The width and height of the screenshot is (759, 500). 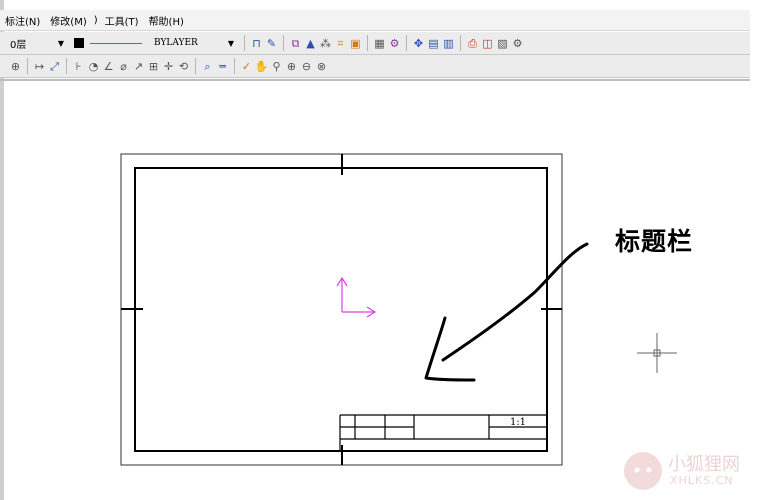 What do you see at coordinates (657, 353) in the screenshot?
I see `crosshair-cursor-icon` at bounding box center [657, 353].